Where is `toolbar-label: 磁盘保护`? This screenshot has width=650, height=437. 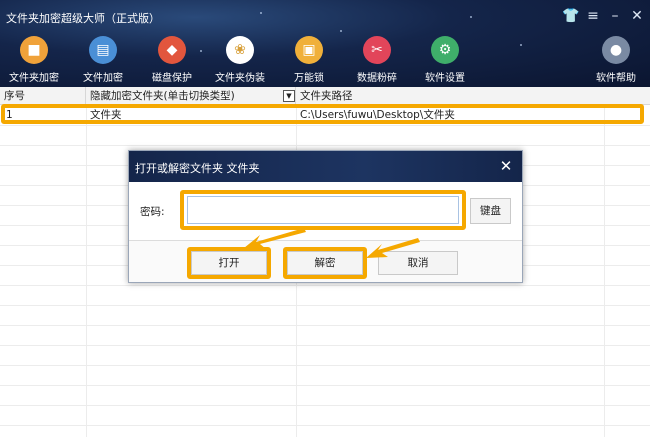
toolbar-label: 磁盘保护 is located at coordinates (172, 78).